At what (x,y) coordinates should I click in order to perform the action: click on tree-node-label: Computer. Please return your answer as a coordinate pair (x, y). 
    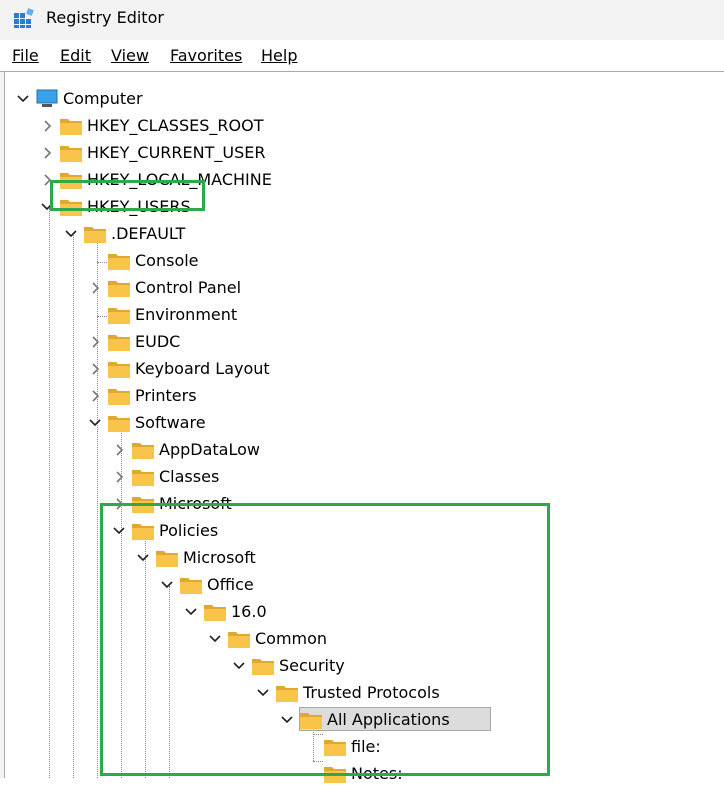
    Looking at the image, I should click on (103, 98).